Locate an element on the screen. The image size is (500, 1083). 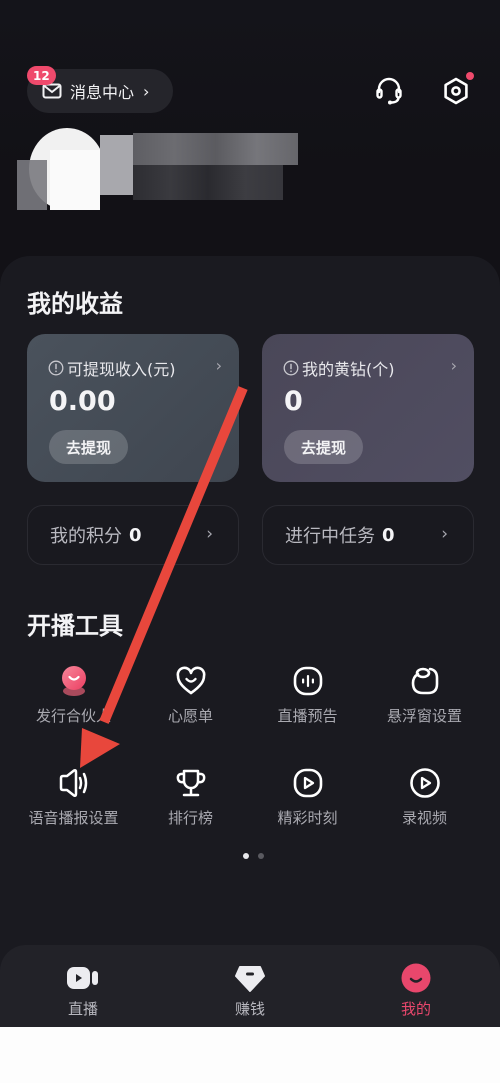
tab-label: 直播 is located at coordinates (82, 1009).